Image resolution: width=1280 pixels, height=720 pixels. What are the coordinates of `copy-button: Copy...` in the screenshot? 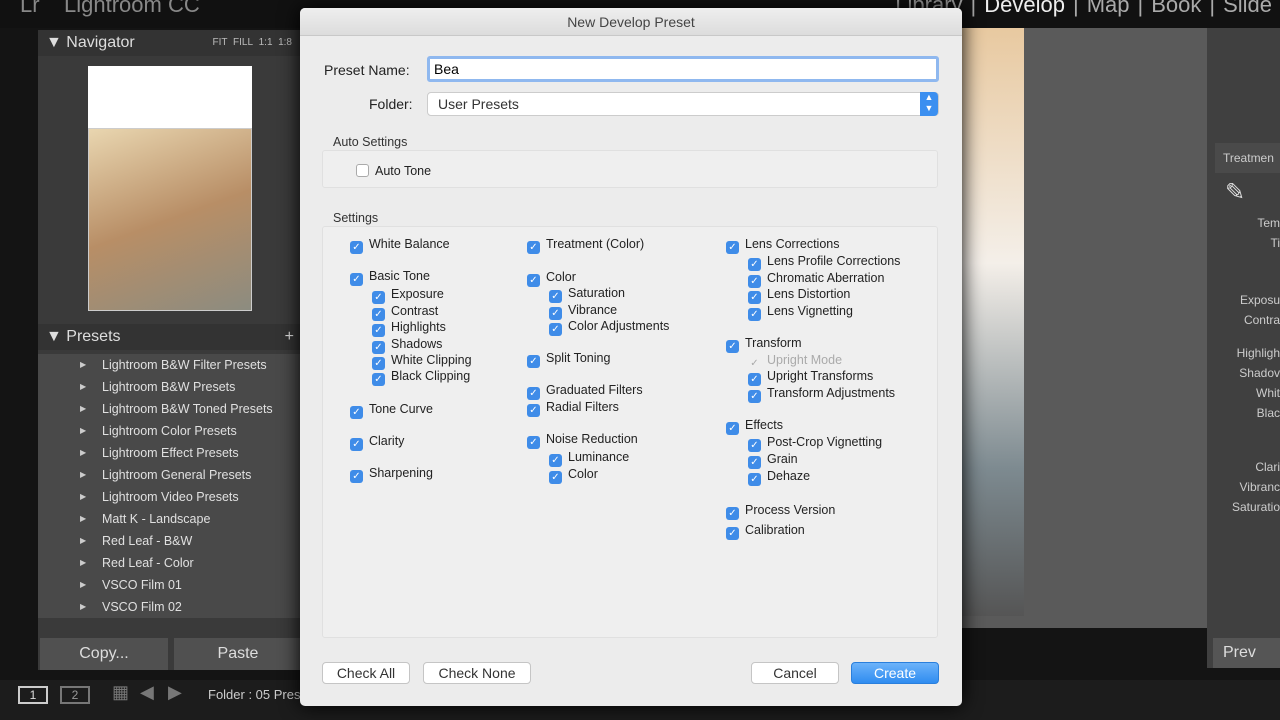 It's located at (104, 654).